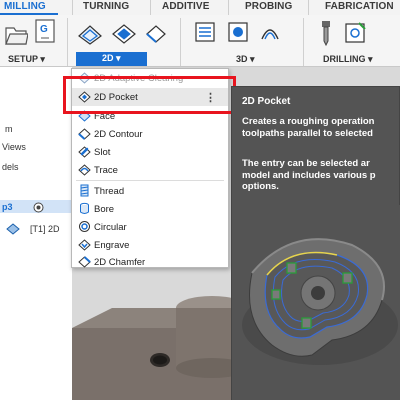  Describe the element at coordinates (185, 6) in the screenshot. I see `tab-additive: ADDITIVE` at that location.